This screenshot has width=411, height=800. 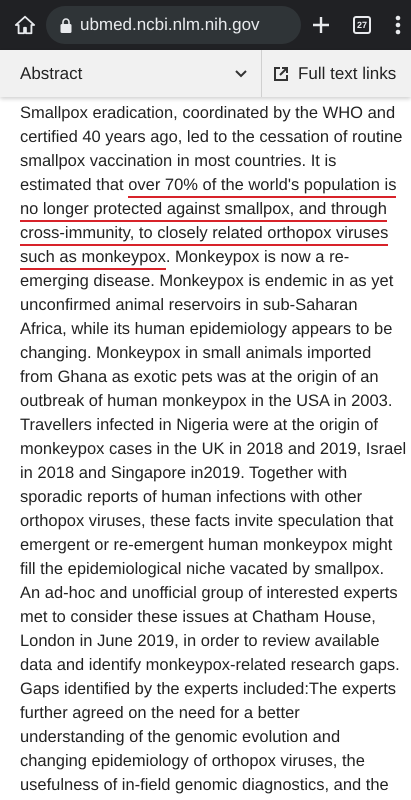 What do you see at coordinates (362, 25) in the screenshot?
I see `tab-count: 27` at bounding box center [362, 25].